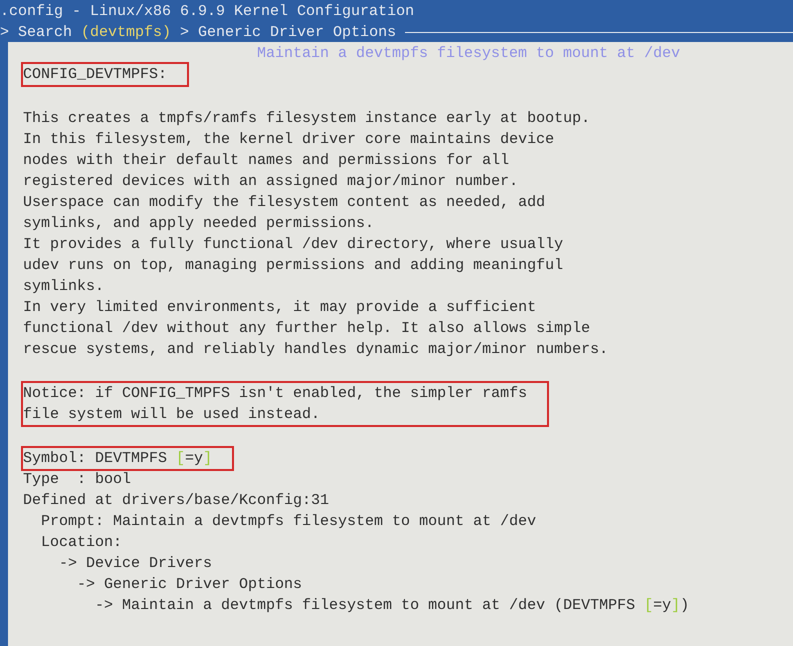 This screenshot has width=793, height=646. Describe the element at coordinates (95, 75) in the screenshot. I see `help-text-line: CONFIG_DEVTMPFS:` at that location.